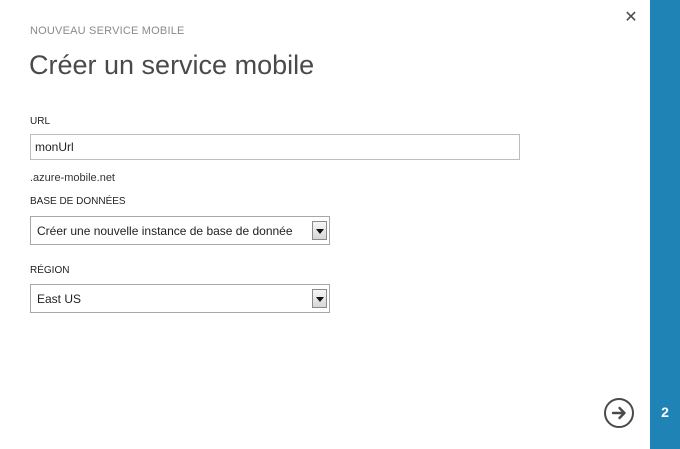  What do you see at coordinates (665, 224) in the screenshot?
I see `wizard-step-sidebar: 2` at bounding box center [665, 224].